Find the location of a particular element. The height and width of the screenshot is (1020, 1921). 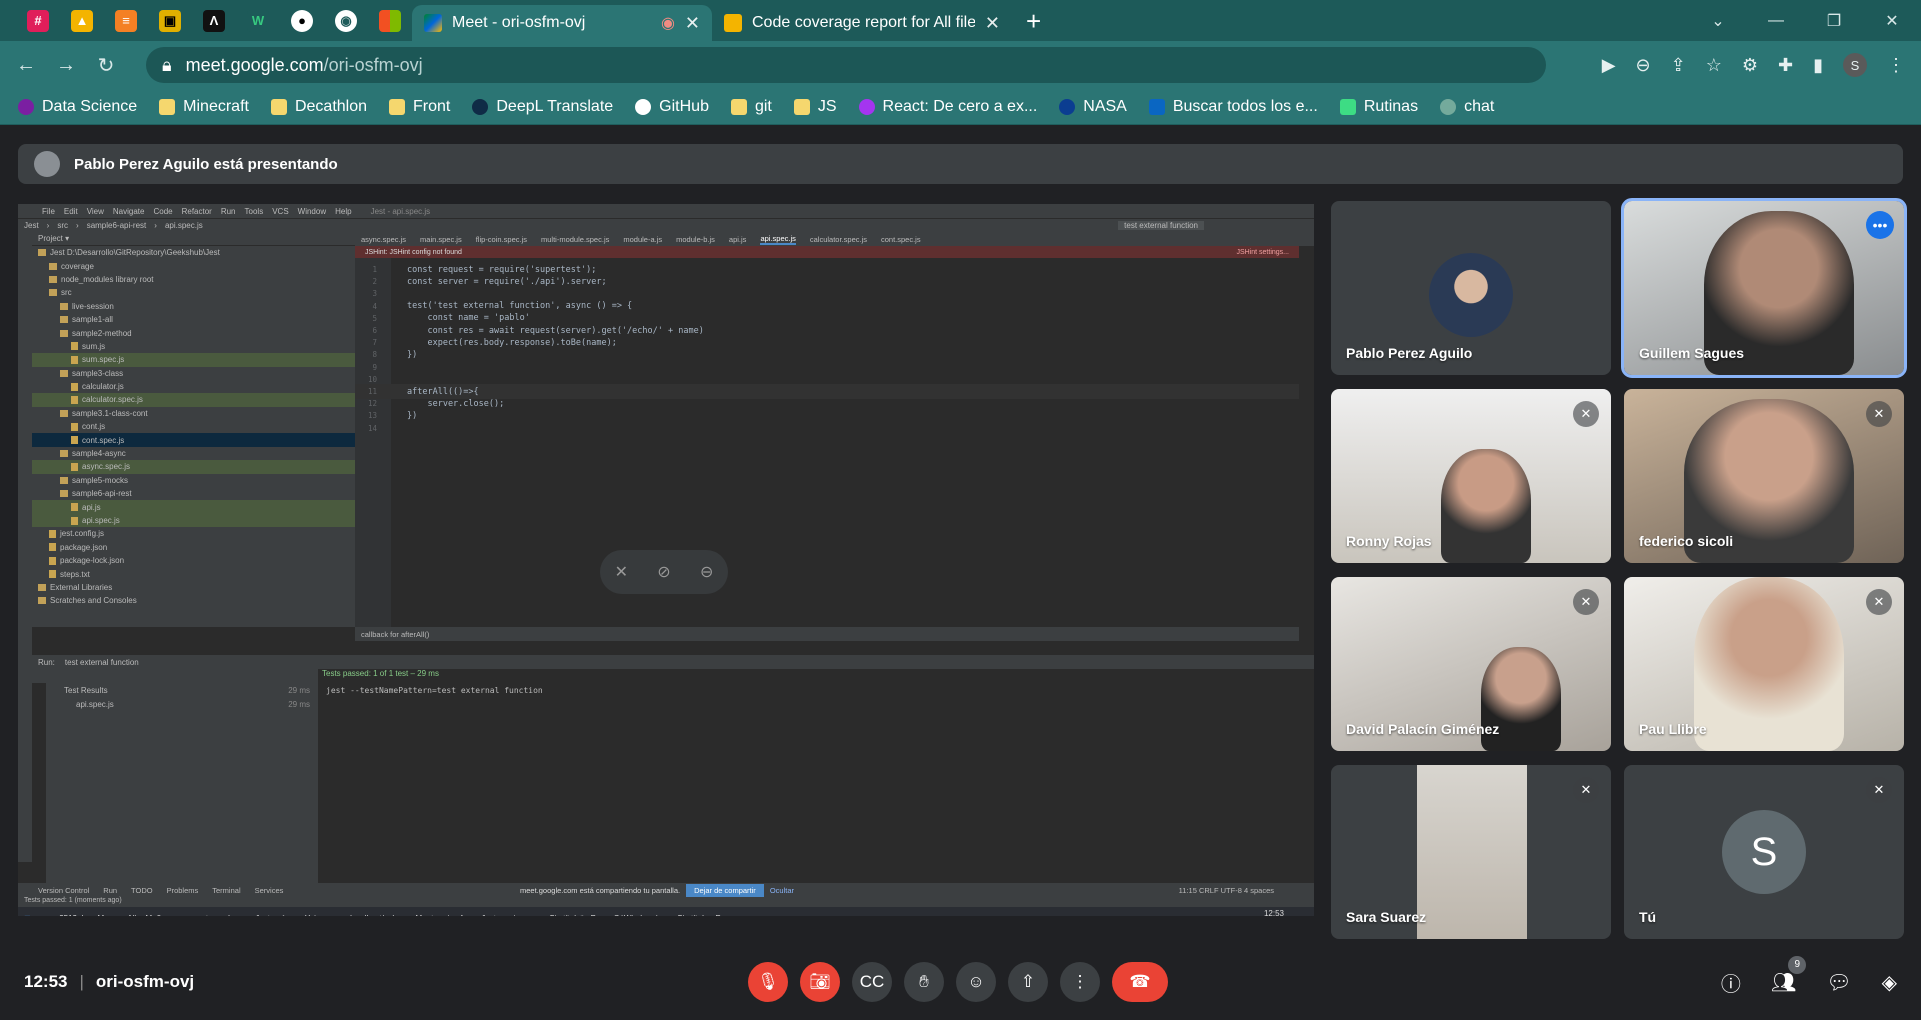

bookmark-js: JS is located at coordinates (815, 107).